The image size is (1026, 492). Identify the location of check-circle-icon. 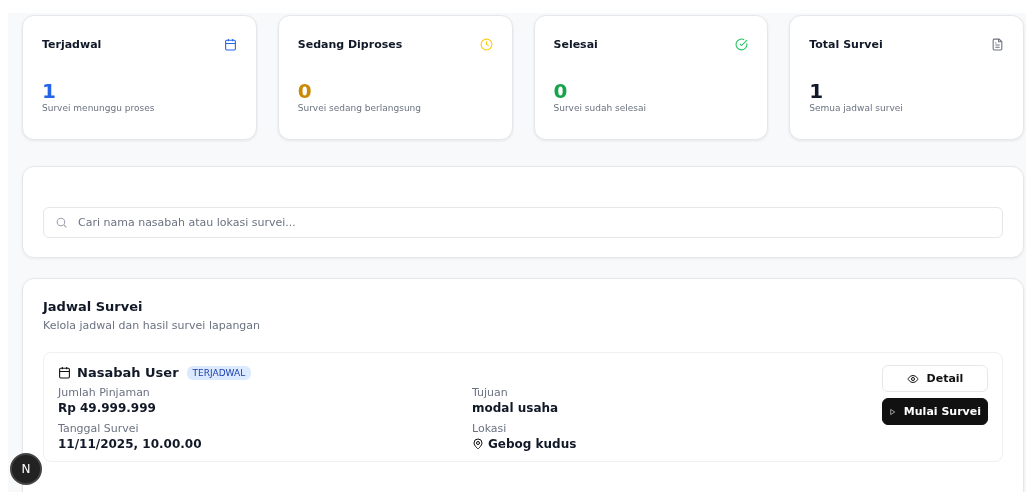
(742, 44).